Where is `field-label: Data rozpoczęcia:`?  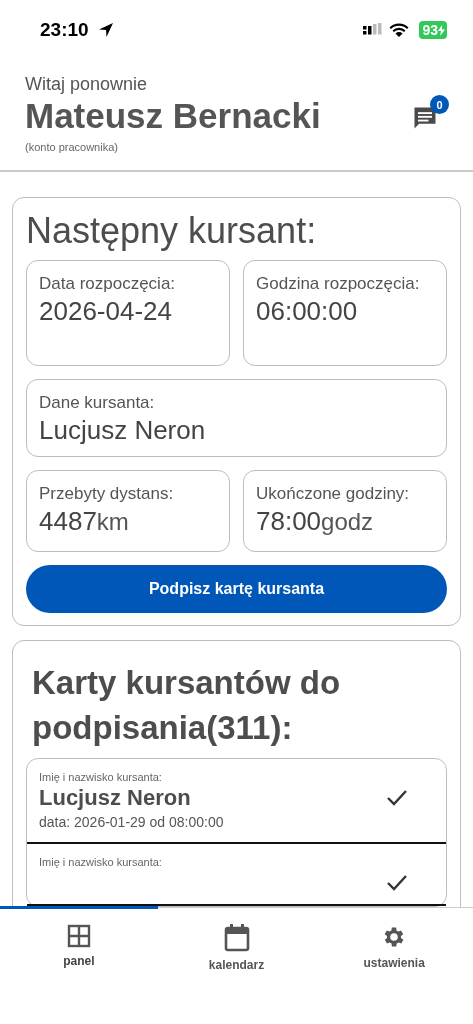 field-label: Data rozpoczęcia: is located at coordinates (108, 284).